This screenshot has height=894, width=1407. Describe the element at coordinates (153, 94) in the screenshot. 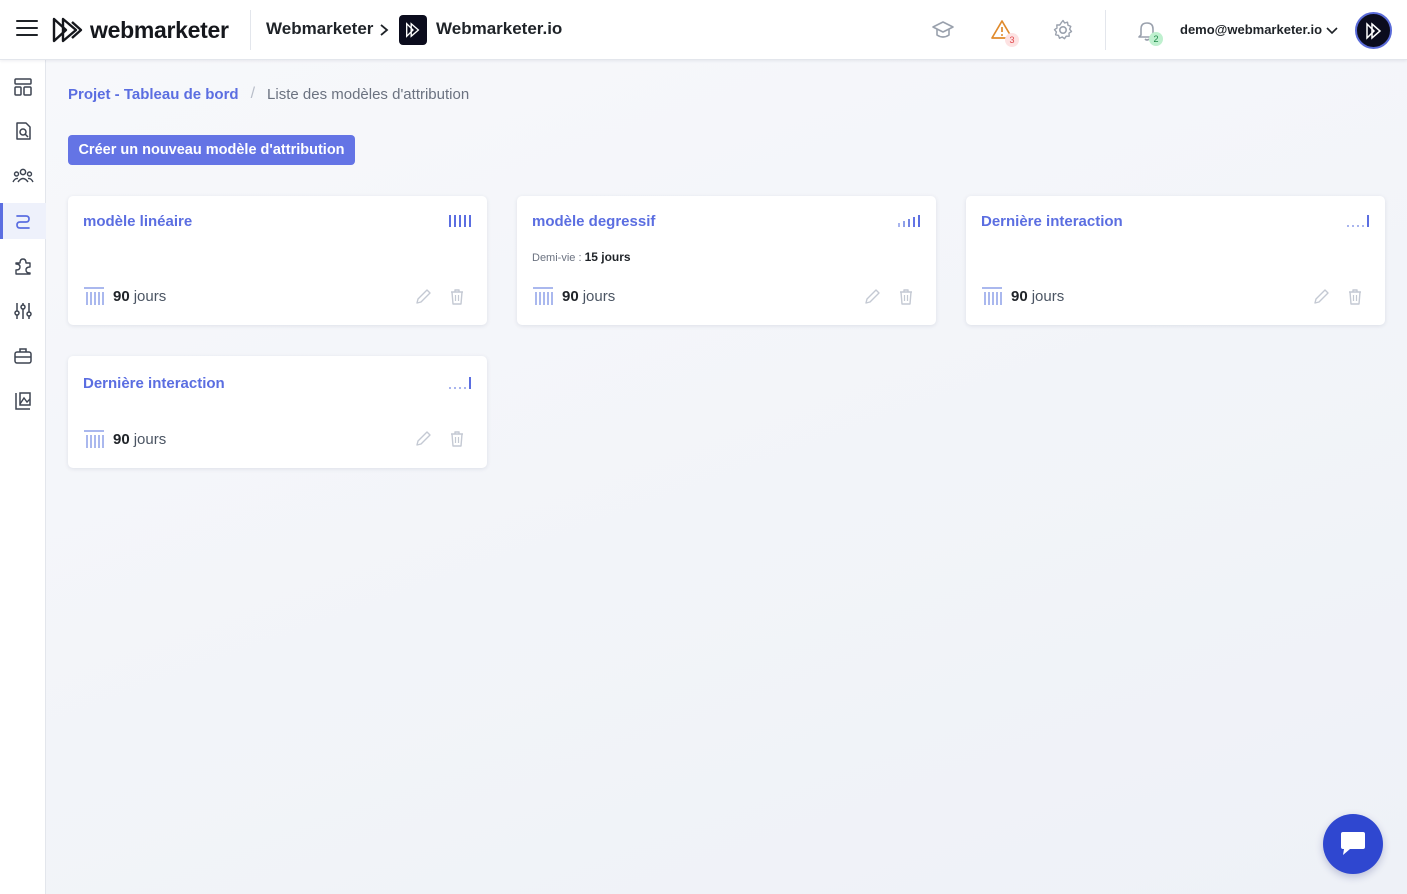

I see `breadcrumb-parent-link: Projet - Tableau de bord` at that location.